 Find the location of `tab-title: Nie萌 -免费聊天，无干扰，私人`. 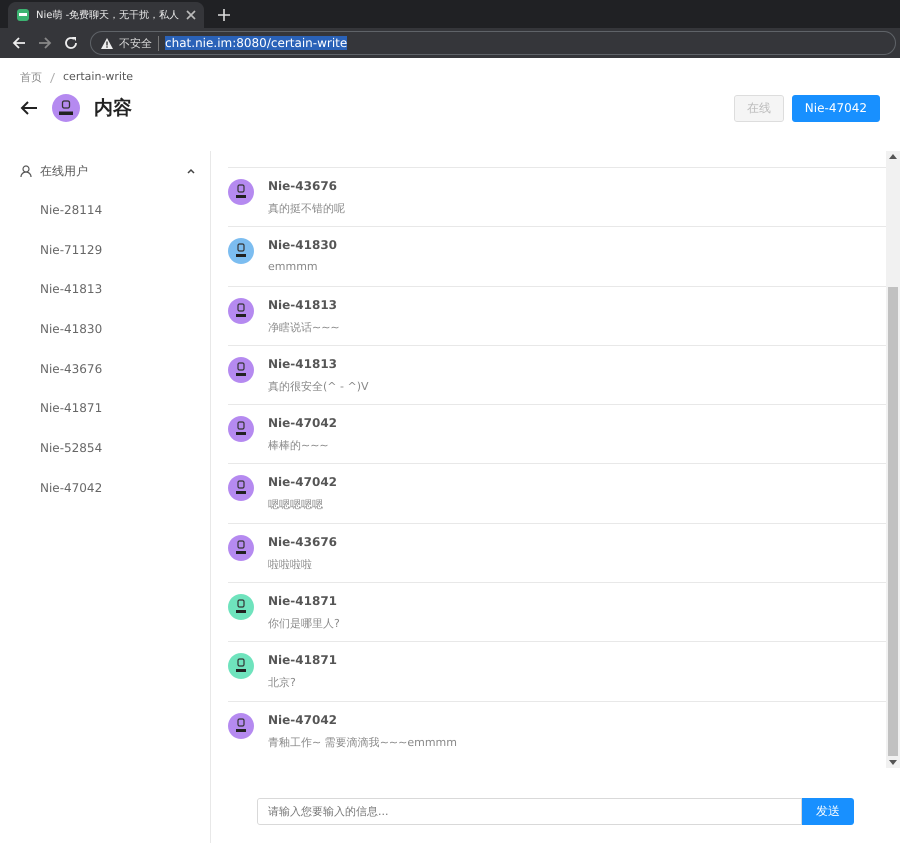

tab-title: Nie萌 -免费聊天，无干扰，私人 is located at coordinates (108, 15).